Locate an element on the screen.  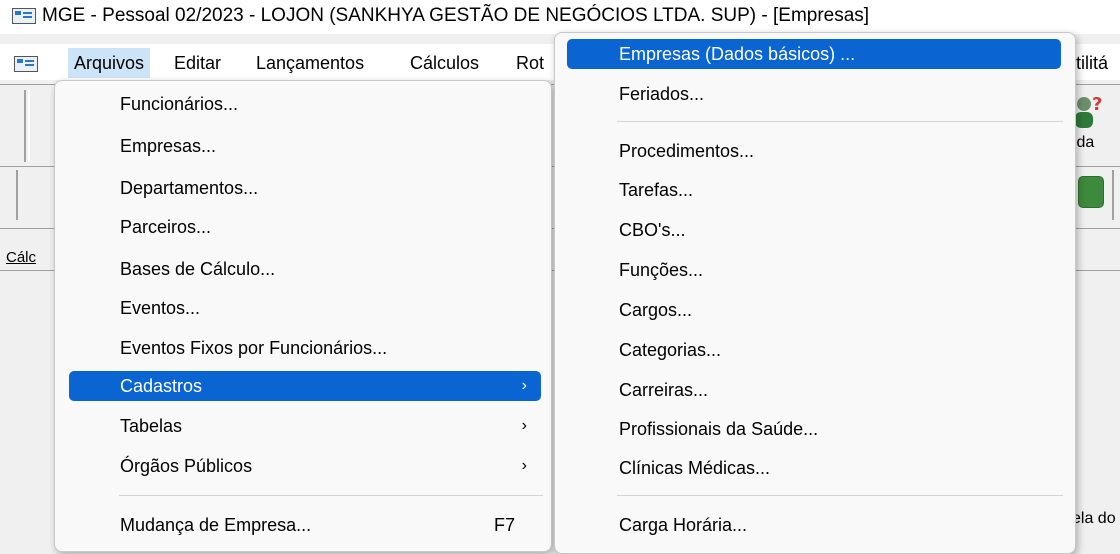
menu-utilitarios: tilitá is located at coordinates (1092, 63).